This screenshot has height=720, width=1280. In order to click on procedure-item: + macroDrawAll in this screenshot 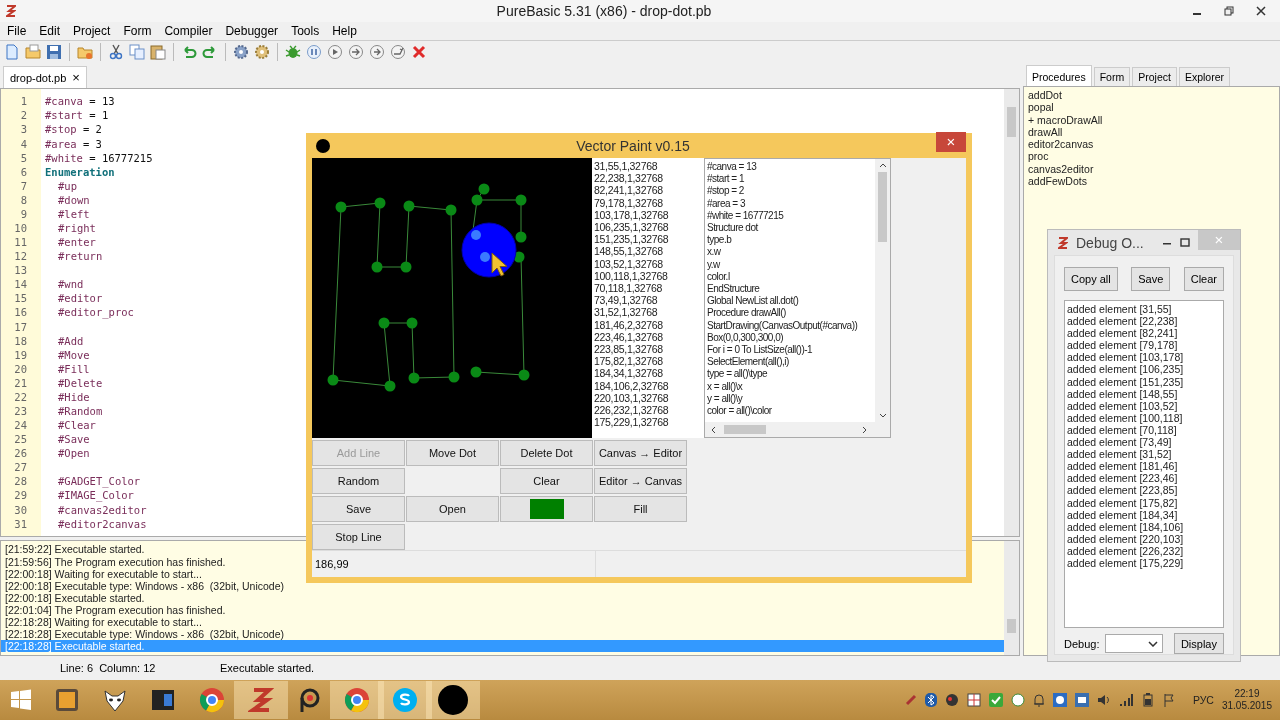, I will do `click(1151, 119)`.